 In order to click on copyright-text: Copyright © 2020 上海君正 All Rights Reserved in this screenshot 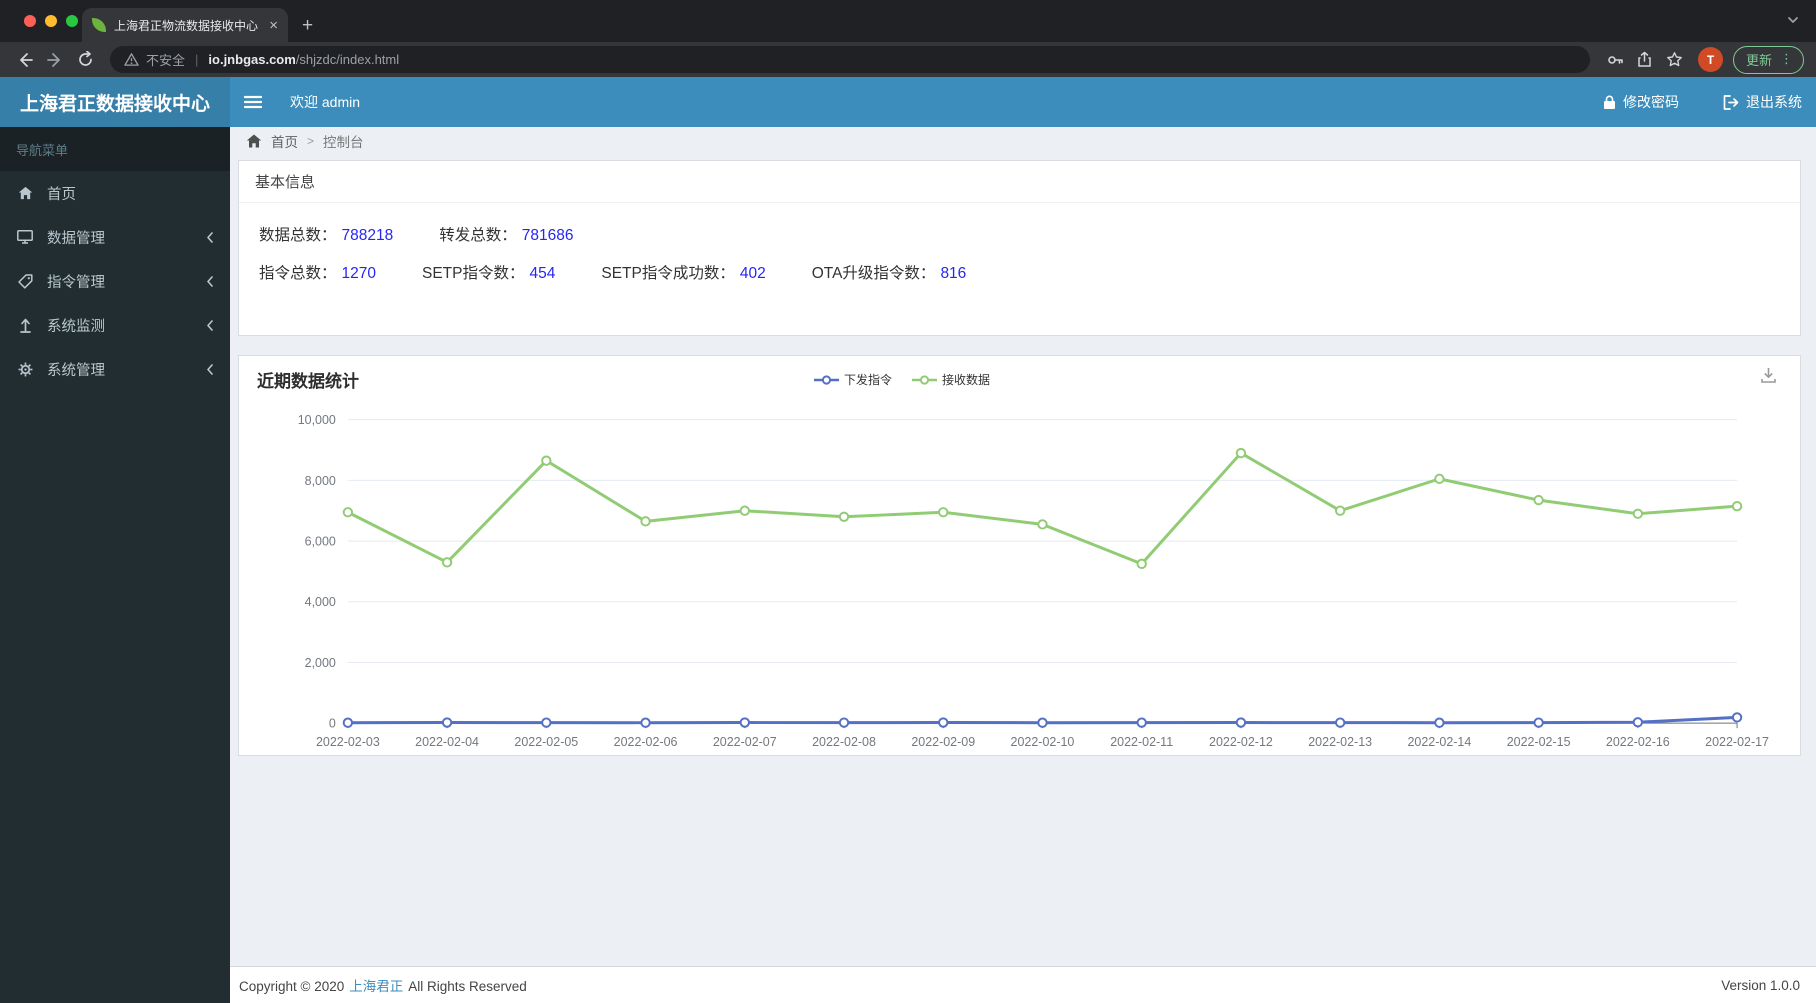, I will do `click(383, 986)`.